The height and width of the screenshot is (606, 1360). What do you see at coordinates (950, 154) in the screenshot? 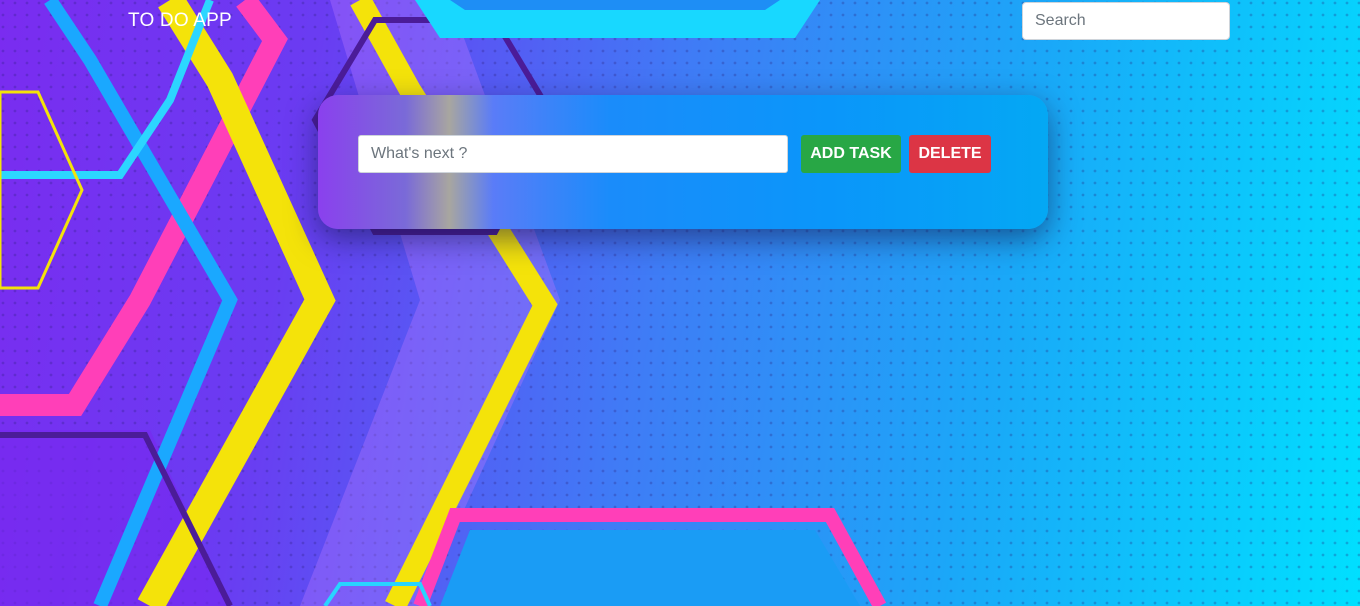
I see `delete-button: DELETE` at bounding box center [950, 154].